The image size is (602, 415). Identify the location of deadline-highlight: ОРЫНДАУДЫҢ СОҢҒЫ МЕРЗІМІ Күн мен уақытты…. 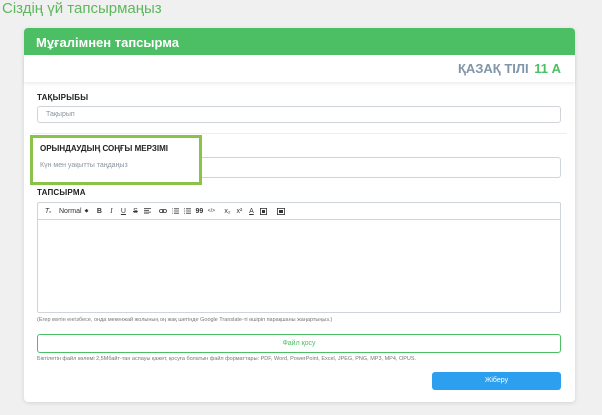
(116, 160).